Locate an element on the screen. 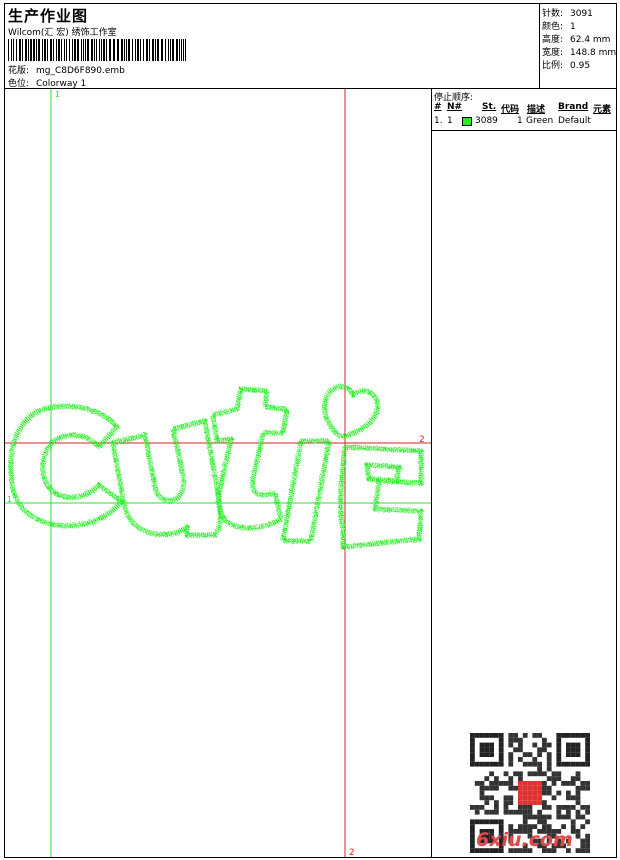 The height and width of the screenshot is (860, 620). thread-color-swatch is located at coordinates (467, 121).